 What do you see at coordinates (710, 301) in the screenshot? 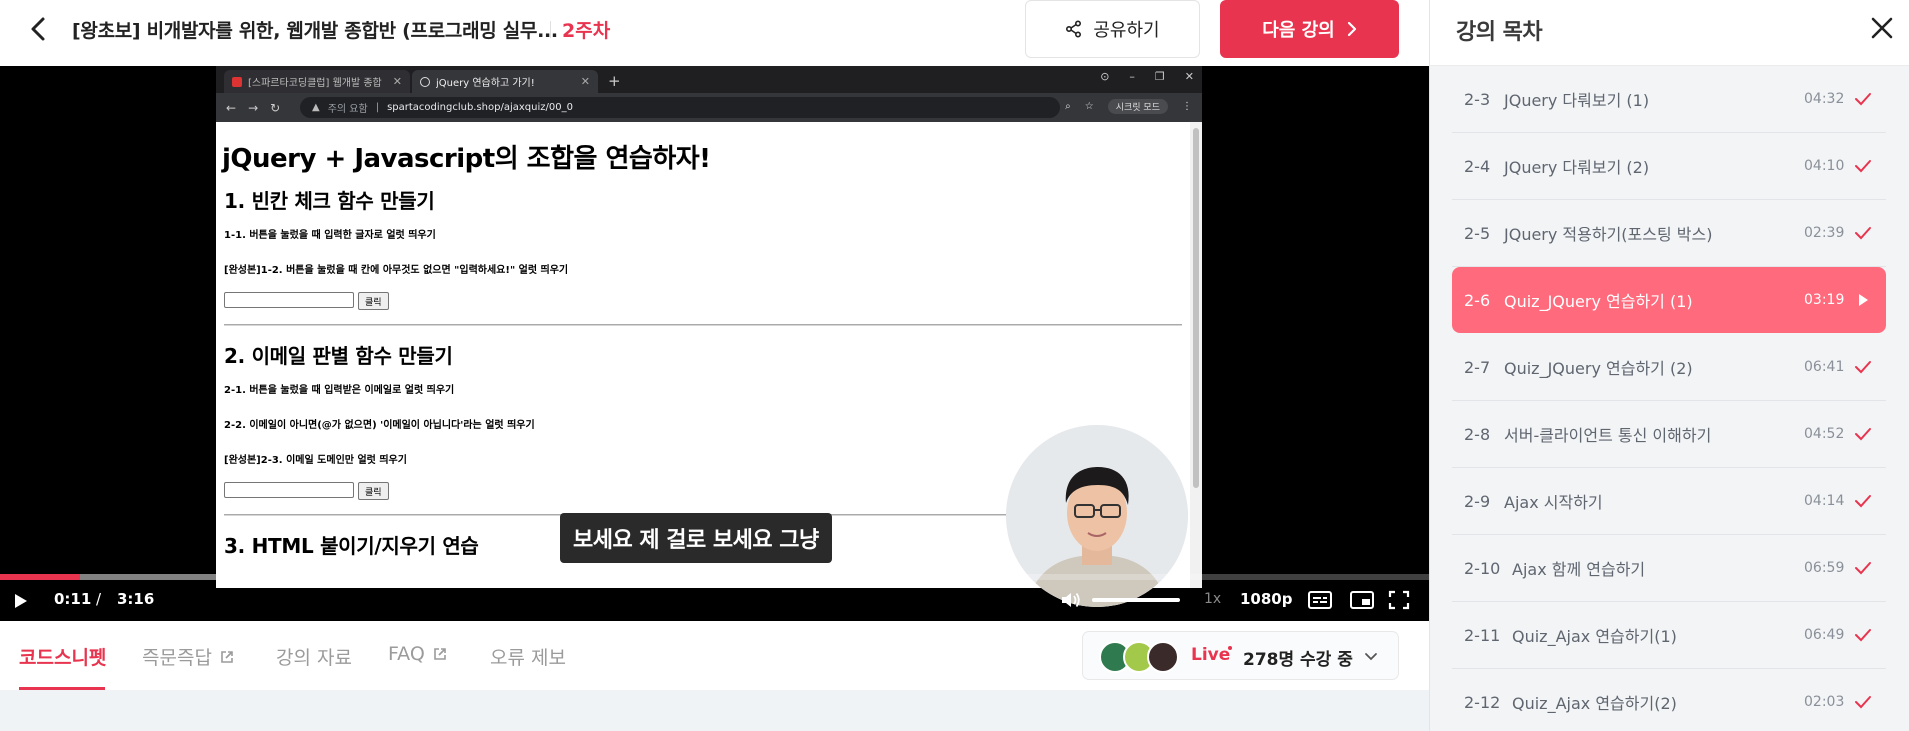
I see `input-row: 클릭` at bounding box center [710, 301].